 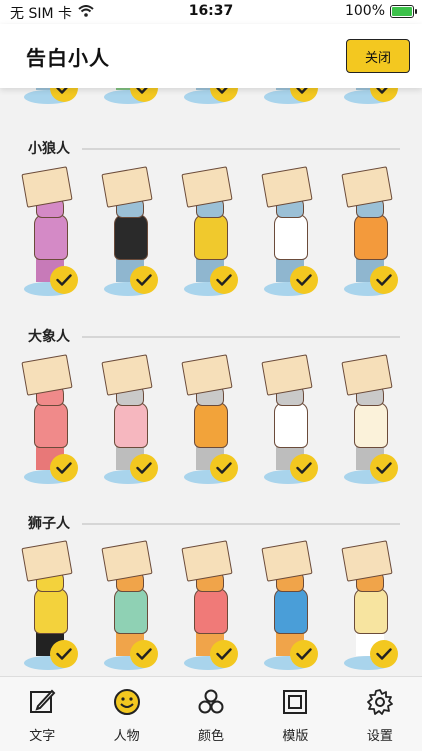 I want to click on tab-character: 人物, so click(x=126, y=714).